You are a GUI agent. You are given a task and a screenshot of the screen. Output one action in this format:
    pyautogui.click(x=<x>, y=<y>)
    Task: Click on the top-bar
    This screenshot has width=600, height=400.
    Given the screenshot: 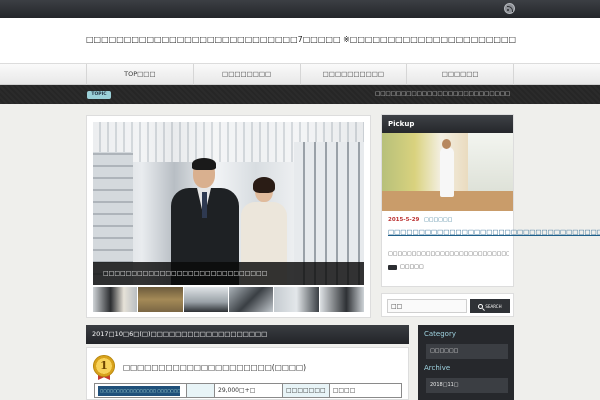 What is the action you would take?
    pyautogui.click(x=300, y=9)
    